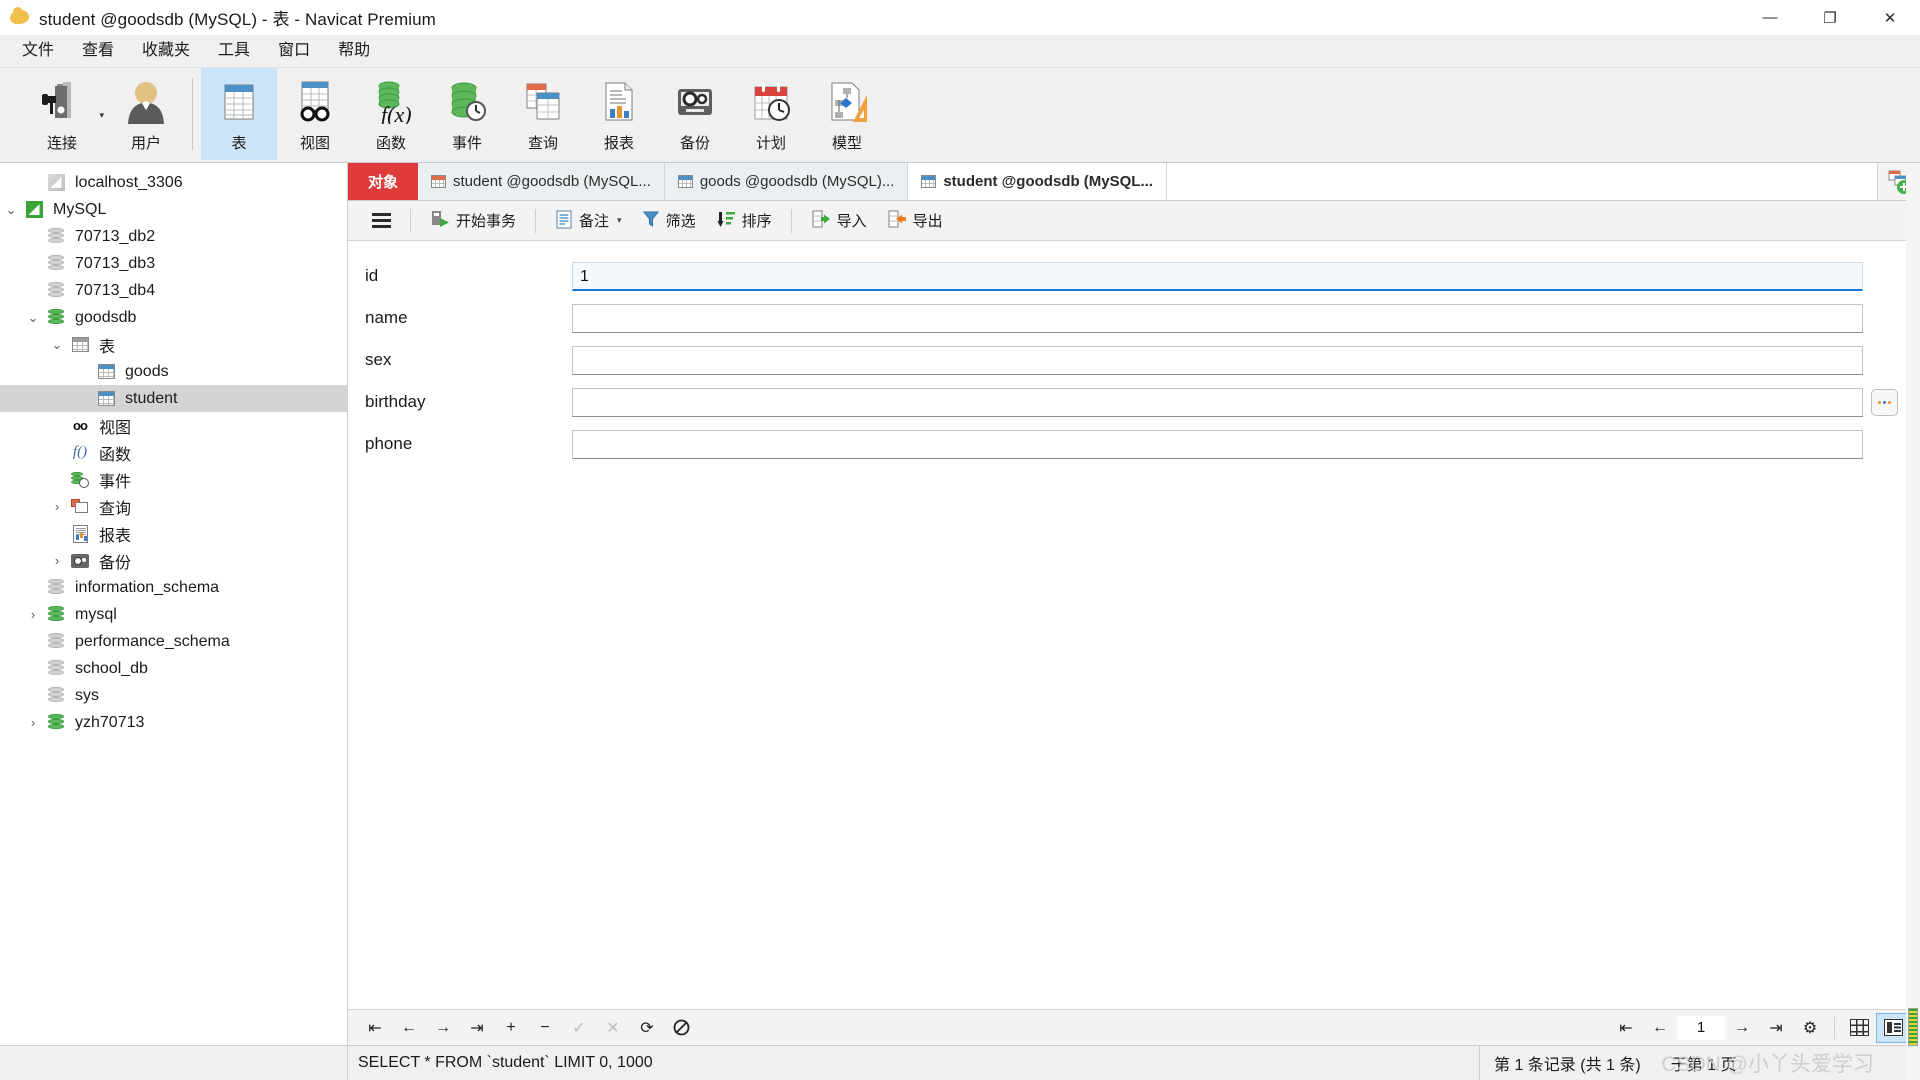 This screenshot has height=1080, width=1920. What do you see at coordinates (1134, 221) in the screenshot?
I see `record-action-bar: 开始事务 备注 ▾ 筛选 排序 导入 导出` at bounding box center [1134, 221].